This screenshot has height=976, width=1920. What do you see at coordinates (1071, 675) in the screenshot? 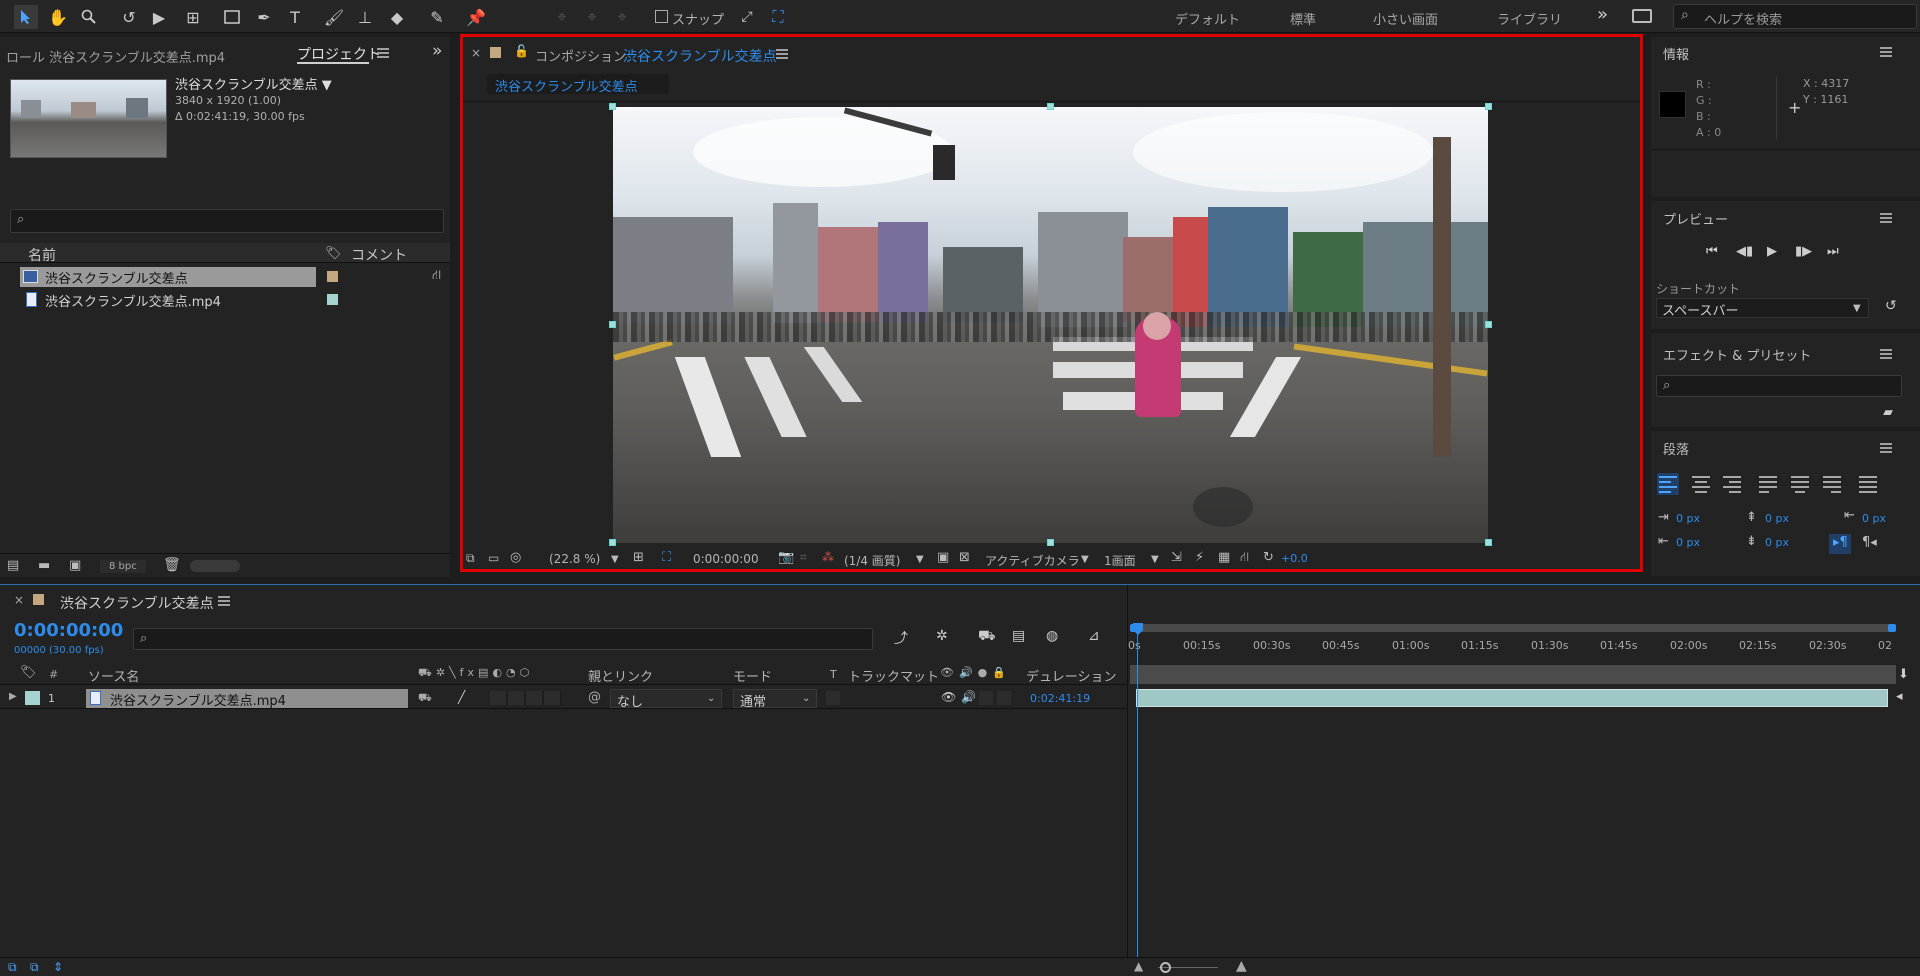
I see `col-duration: デュレーション` at bounding box center [1071, 675].